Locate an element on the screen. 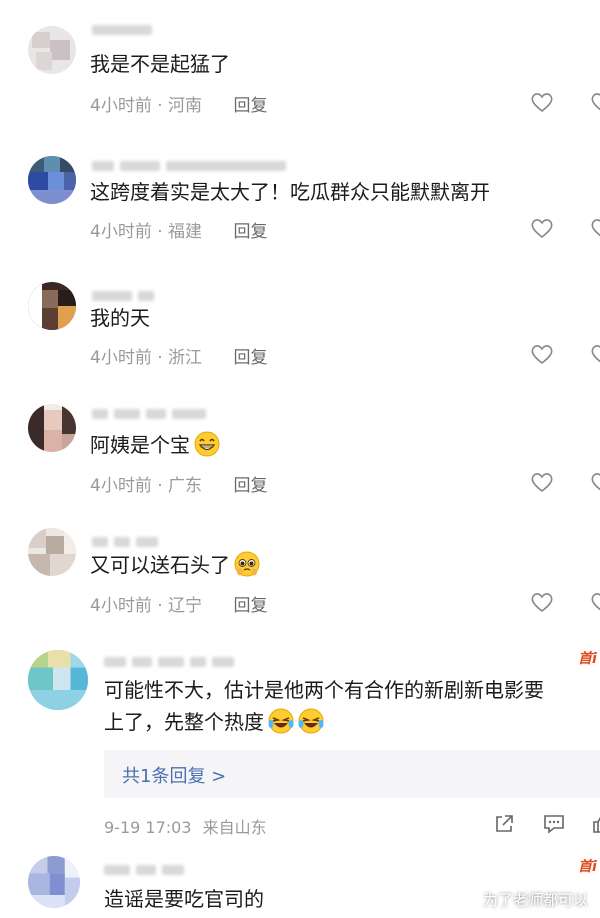 Image resolution: width=600 pixels, height=918 pixels. comment-meta: 4小时前 · 河南 回复 is located at coordinates (179, 106).